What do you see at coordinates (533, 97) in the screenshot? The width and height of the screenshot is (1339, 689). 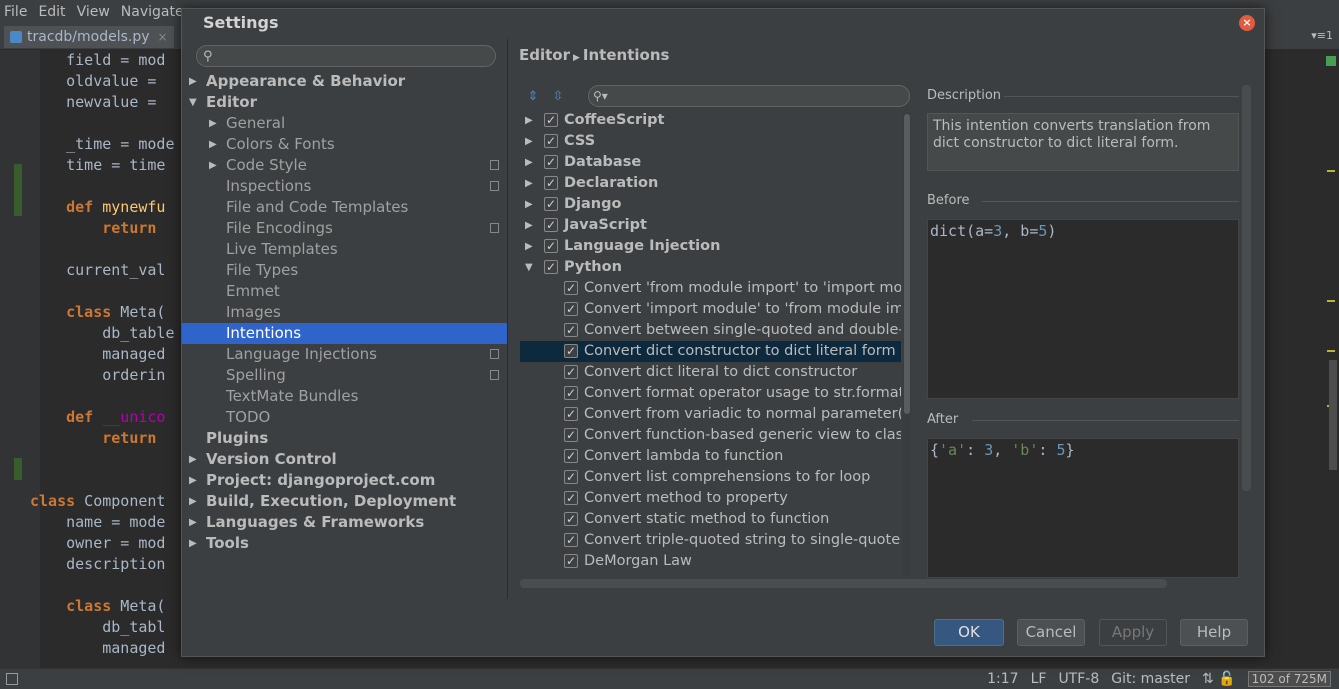 I see `expand-all-icon: ⇕` at bounding box center [533, 97].